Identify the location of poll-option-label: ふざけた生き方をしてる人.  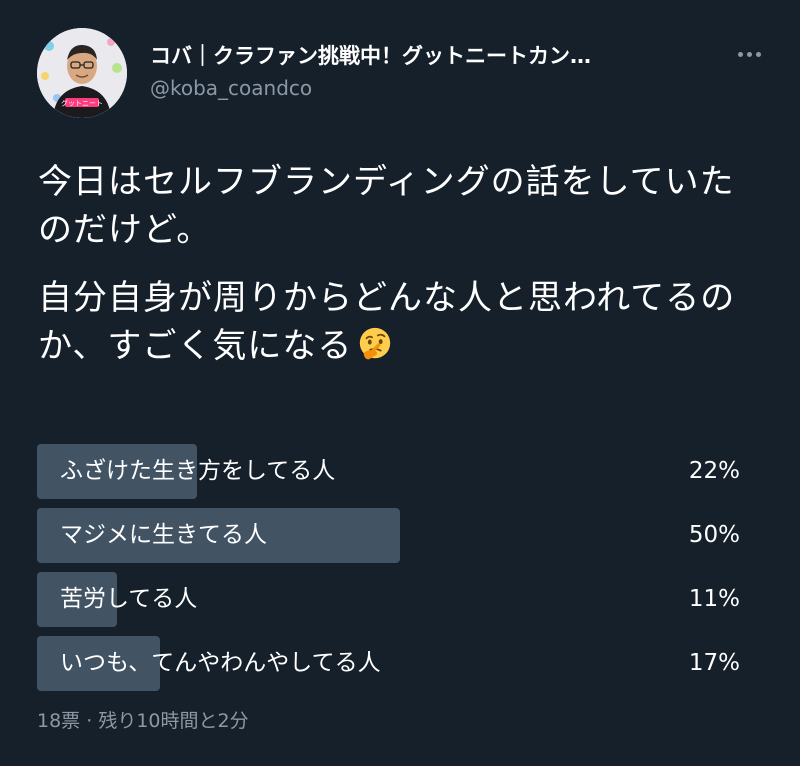
(198, 471).